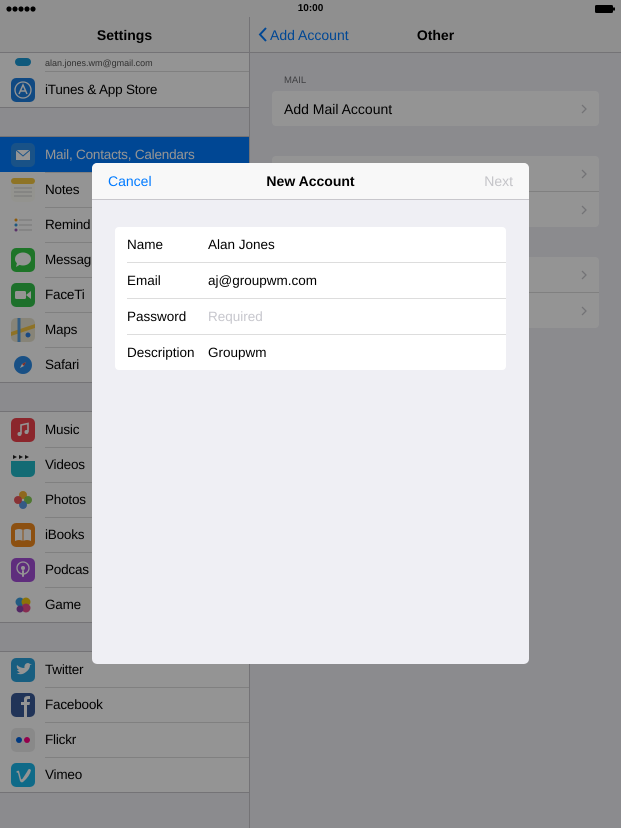 The height and width of the screenshot is (828, 621). I want to click on field-label: Password, so click(157, 316).